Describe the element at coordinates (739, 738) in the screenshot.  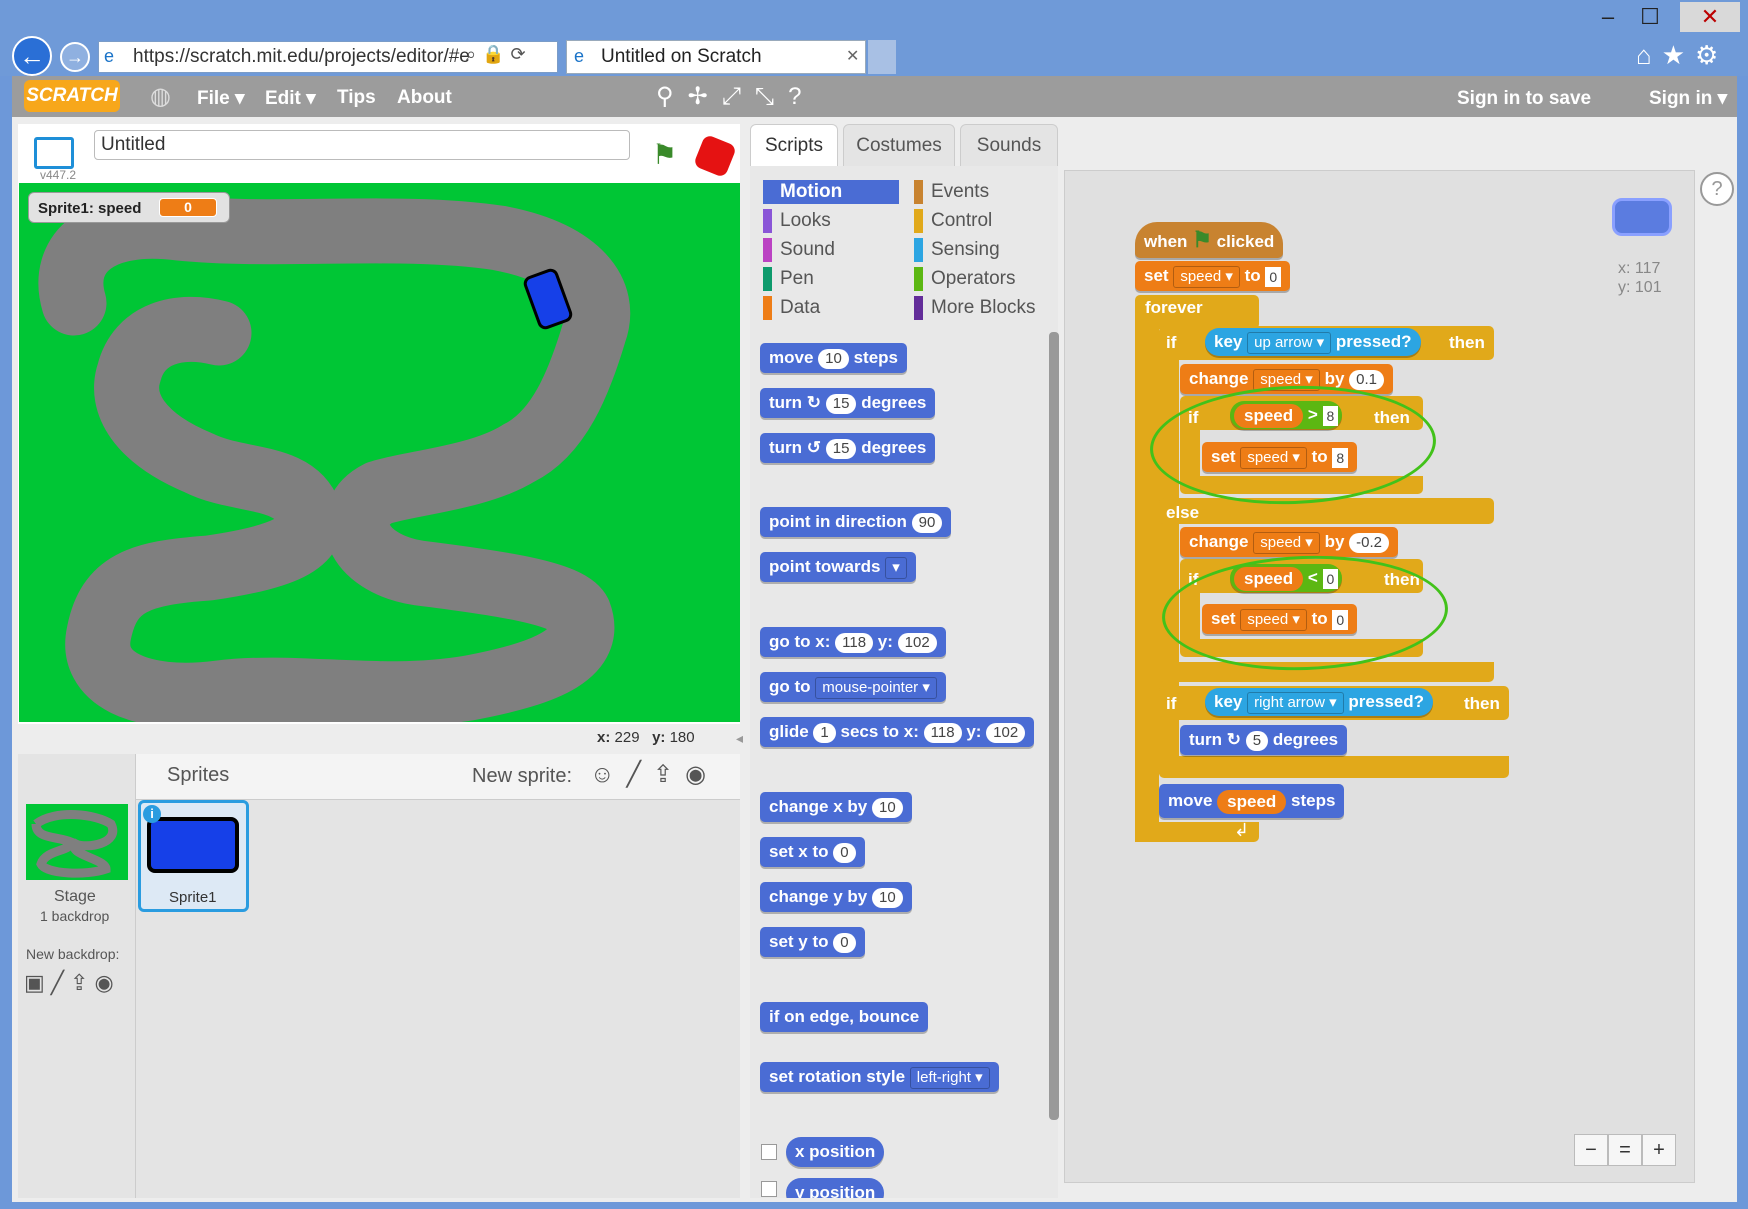
I see `collapse-stage-icon: ◂` at that location.